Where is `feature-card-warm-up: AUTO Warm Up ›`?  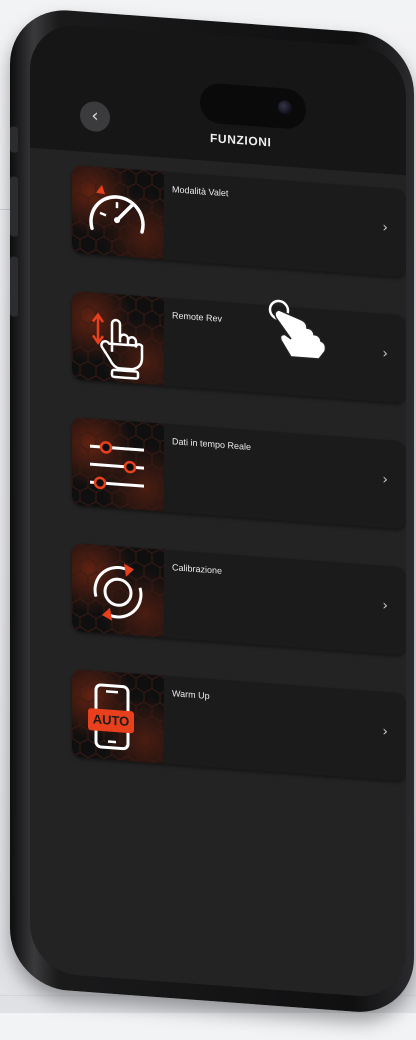 feature-card-warm-up: AUTO Warm Up › is located at coordinates (239, 725).